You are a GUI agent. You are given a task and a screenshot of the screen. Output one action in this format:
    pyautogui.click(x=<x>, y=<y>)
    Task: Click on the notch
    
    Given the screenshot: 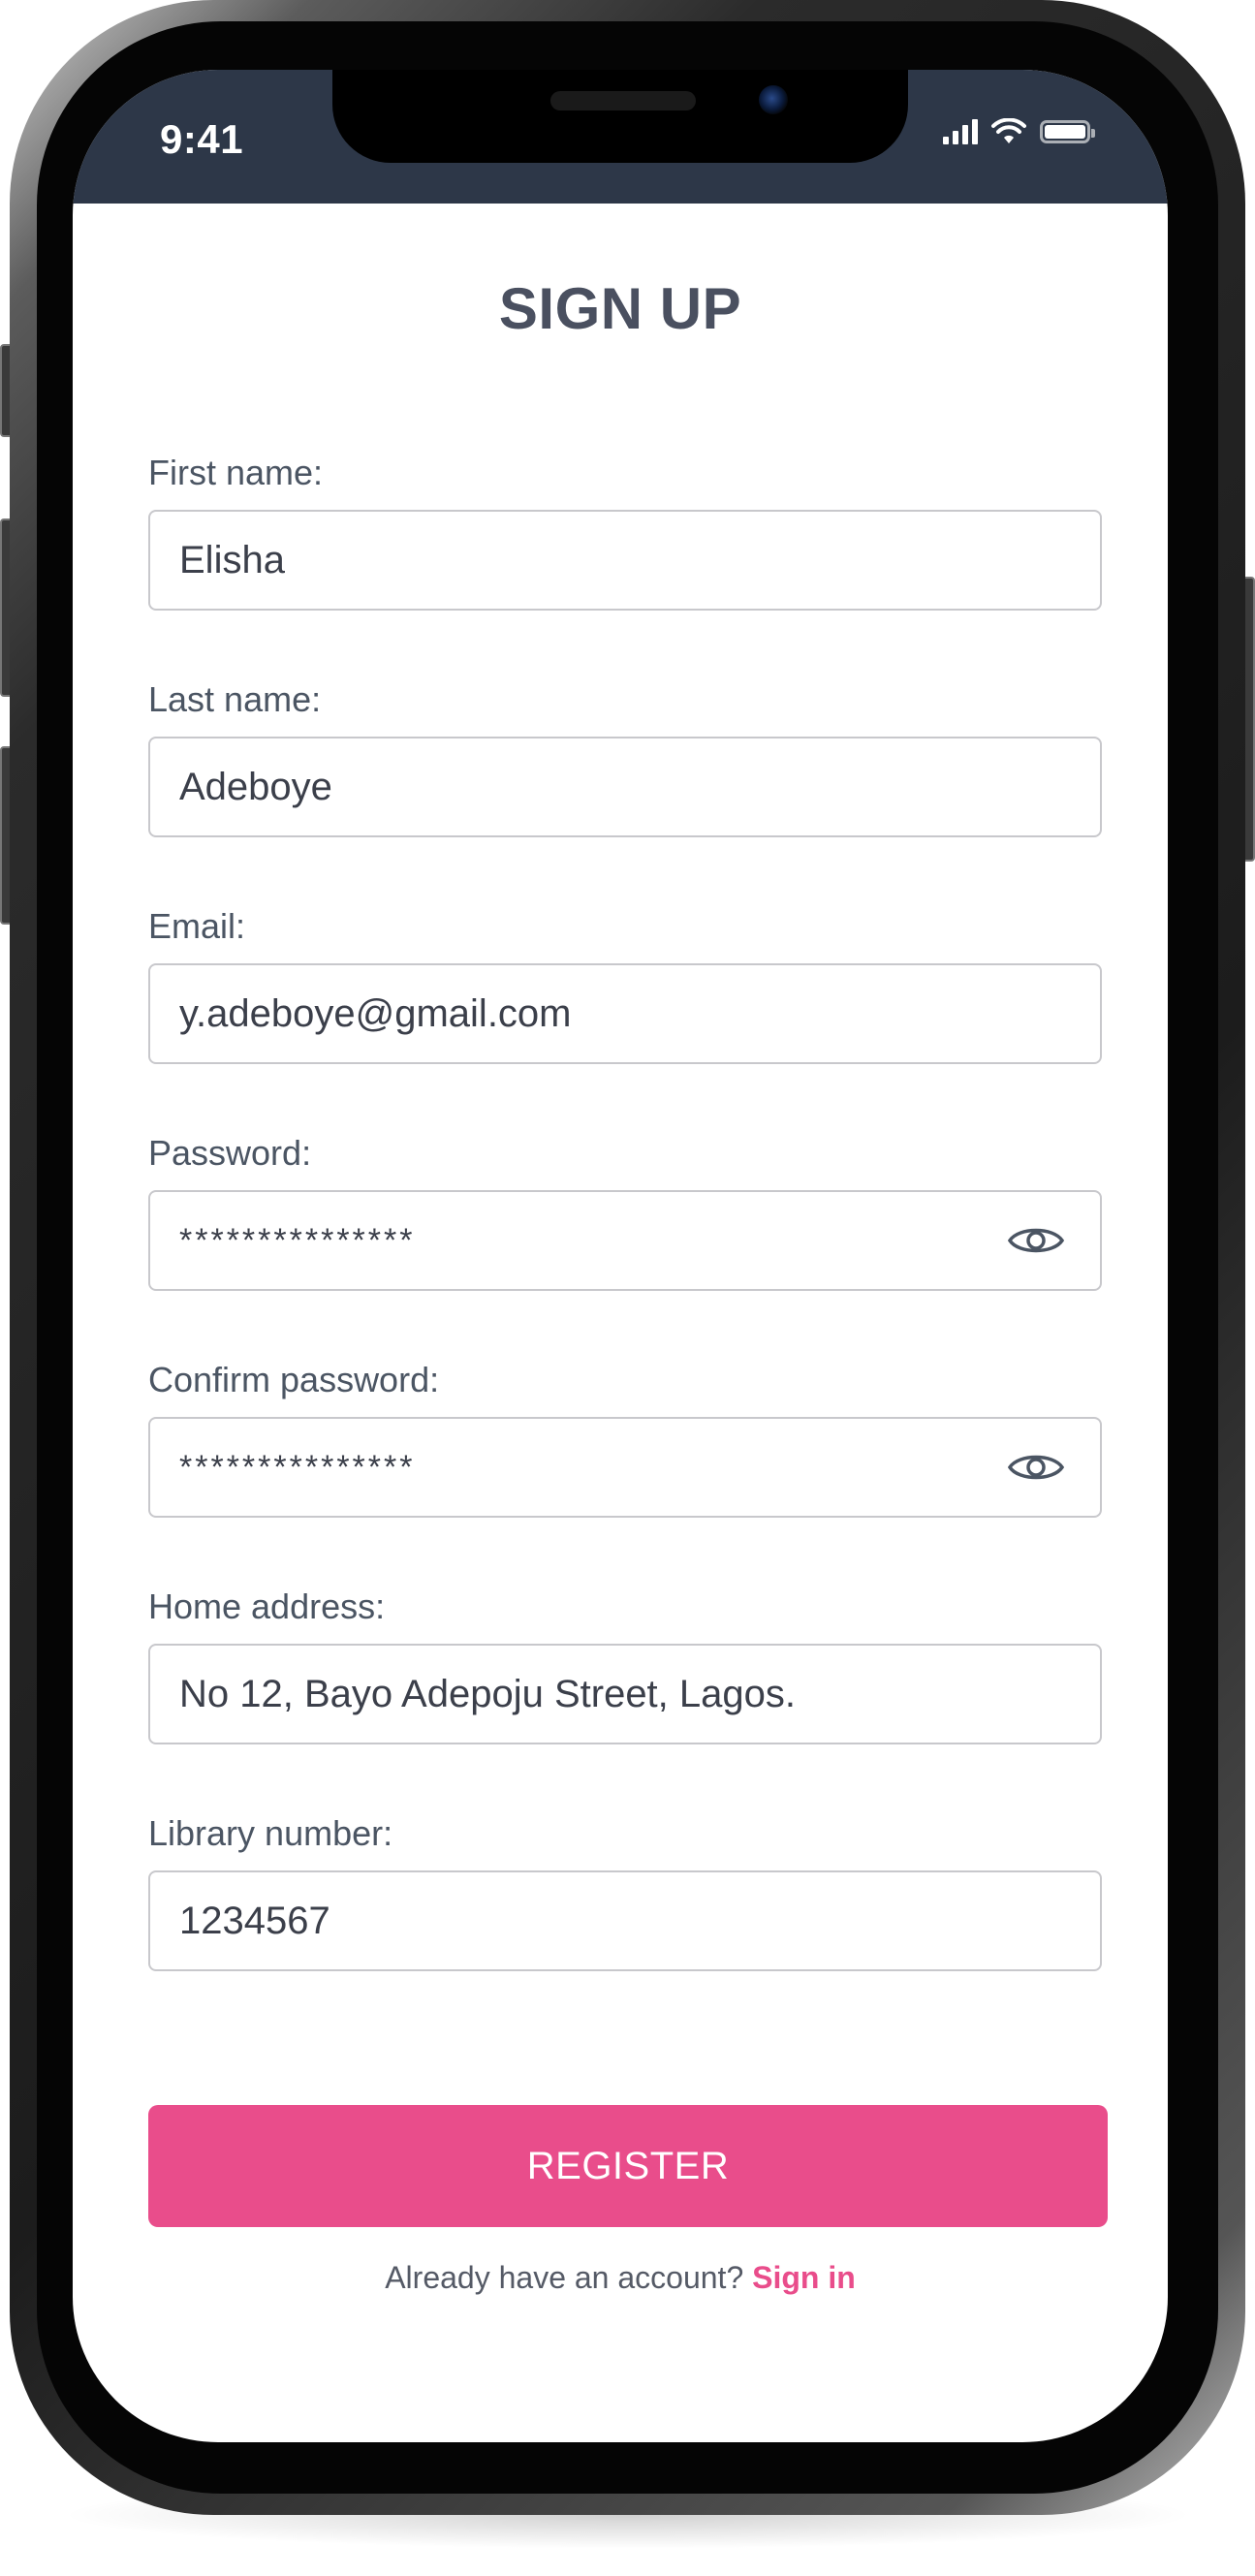 What is the action you would take?
    pyautogui.click(x=620, y=116)
    